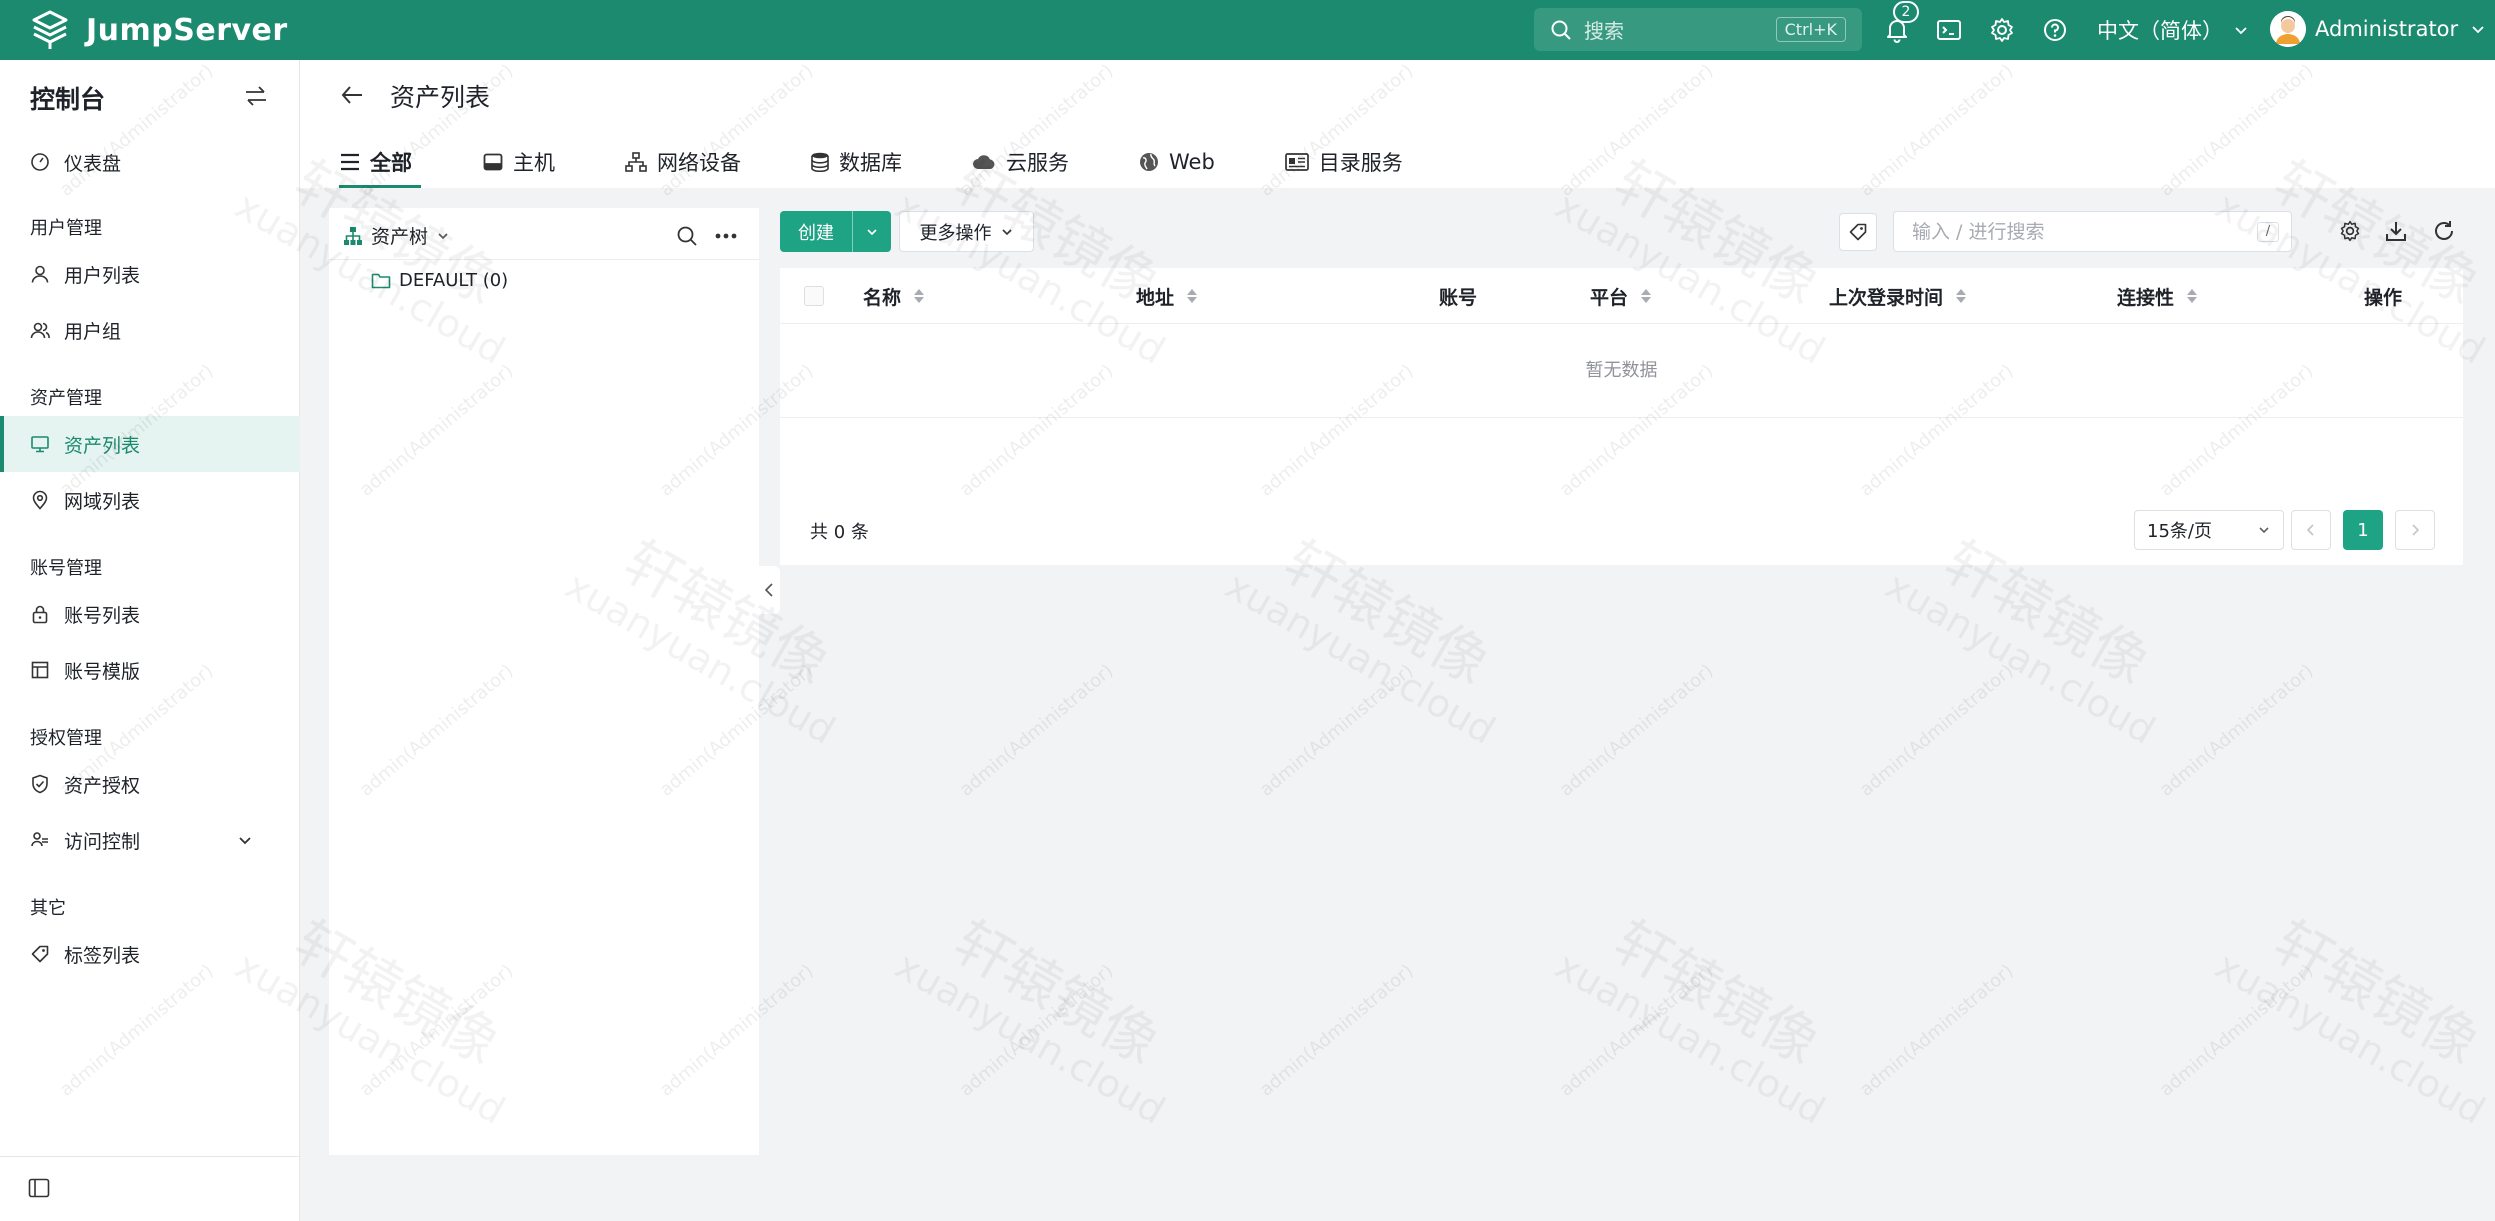 The height and width of the screenshot is (1221, 2495). Describe the element at coordinates (493, 162) in the screenshot. I see `host-icon` at that location.